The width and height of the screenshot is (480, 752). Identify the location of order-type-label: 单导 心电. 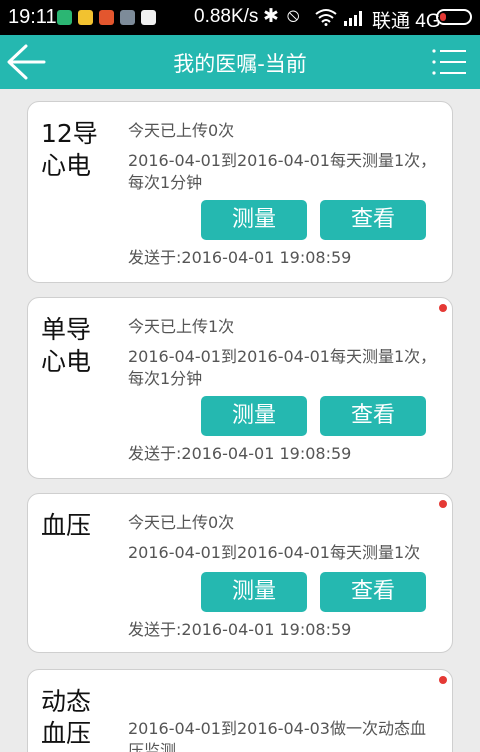
(66, 345).